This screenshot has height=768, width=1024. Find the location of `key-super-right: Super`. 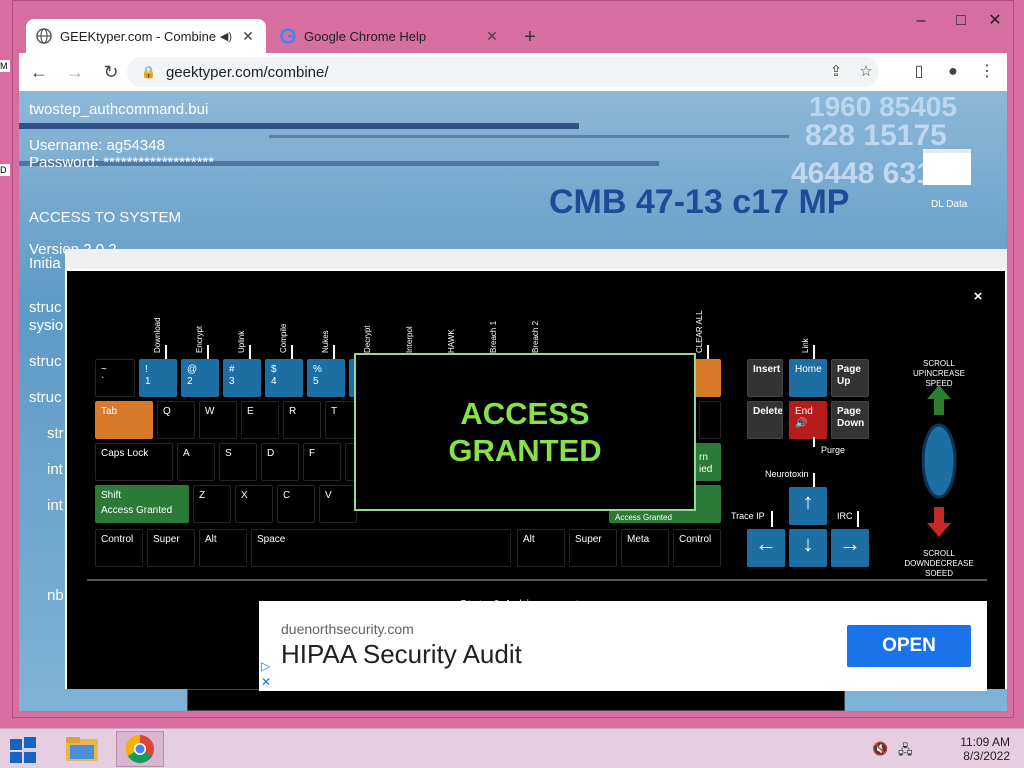

key-super-right: Super is located at coordinates (593, 548).